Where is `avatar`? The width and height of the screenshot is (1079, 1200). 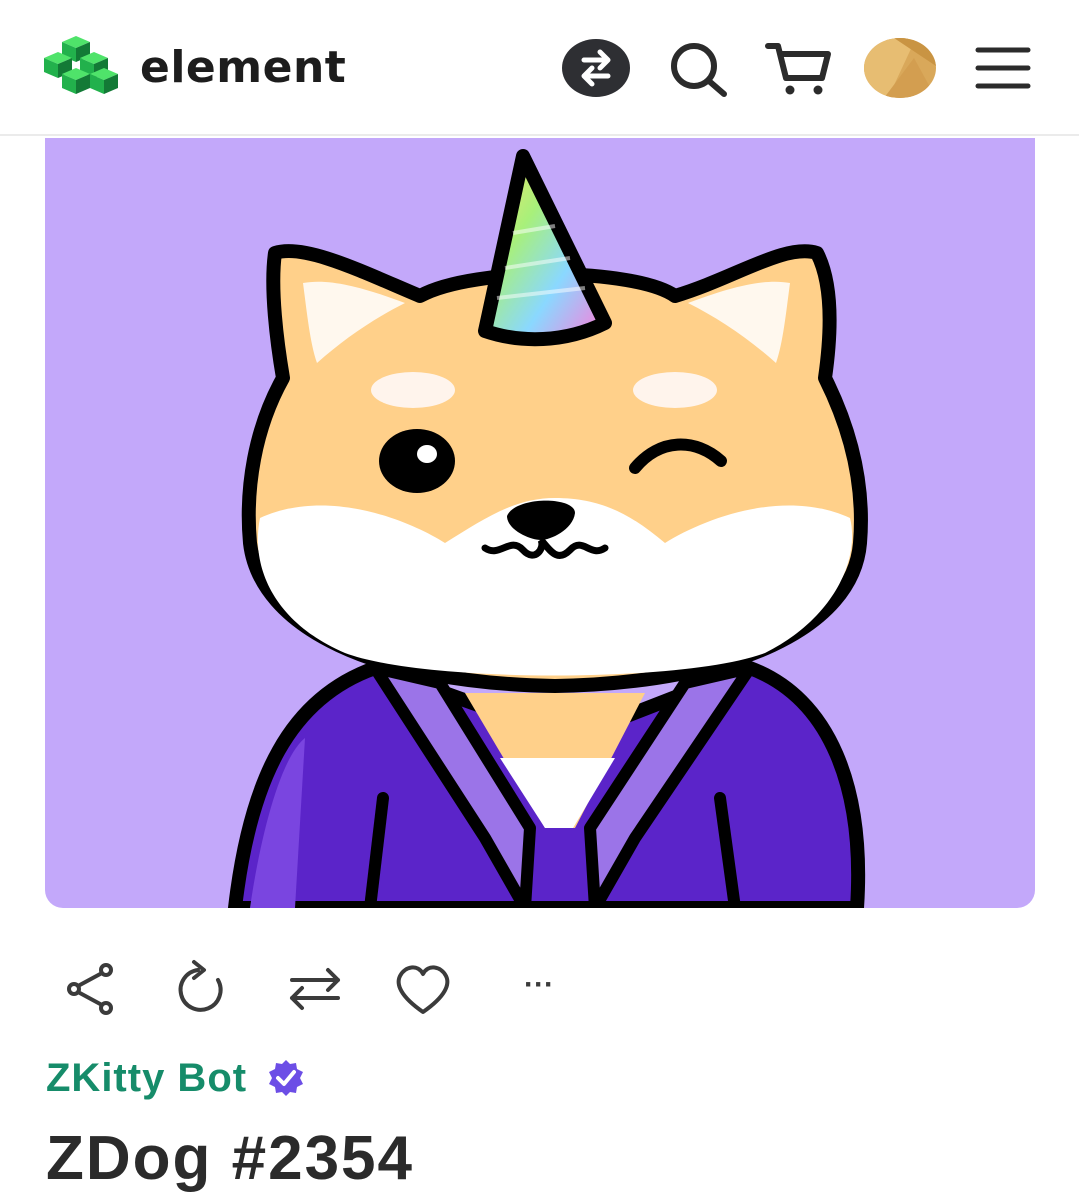
avatar is located at coordinates (900, 68).